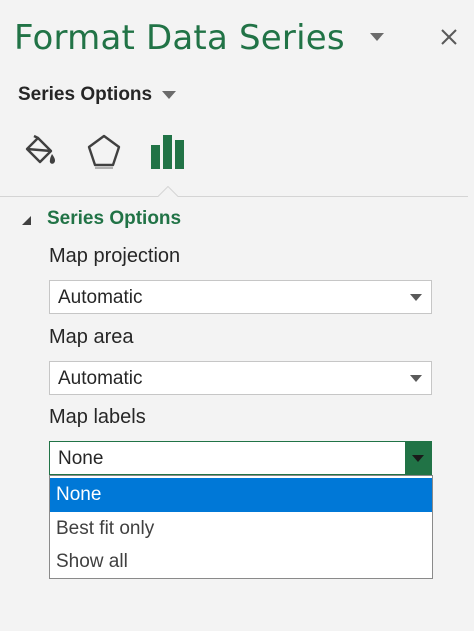 The image size is (474, 631). What do you see at coordinates (26, 220) in the screenshot?
I see `collapse-triangle-icon` at bounding box center [26, 220].